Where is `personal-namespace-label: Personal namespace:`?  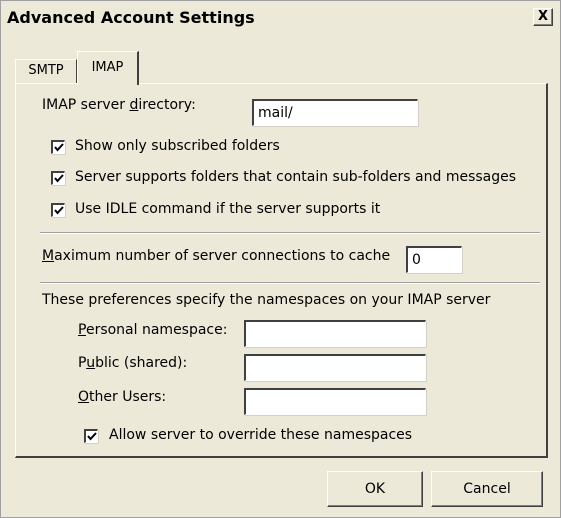
personal-namespace-label: Personal namespace: is located at coordinates (153, 330).